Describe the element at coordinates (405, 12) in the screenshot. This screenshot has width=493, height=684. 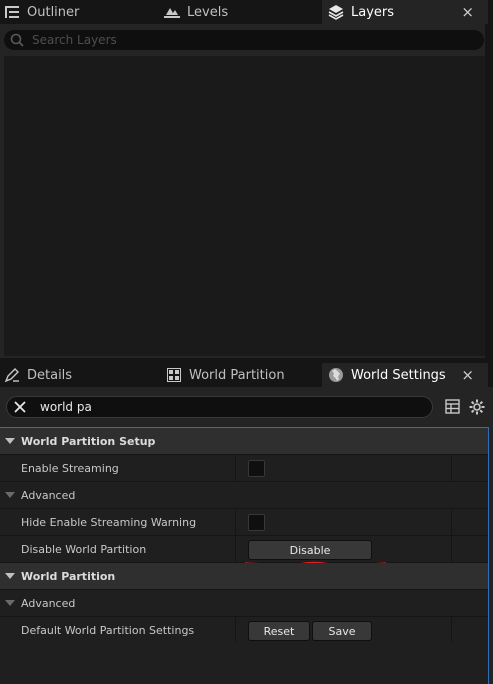
I see `tab-layers: Layers ×` at that location.